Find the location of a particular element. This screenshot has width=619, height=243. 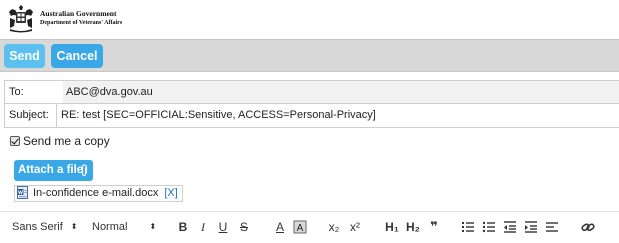

align-icon is located at coordinates (552, 227).